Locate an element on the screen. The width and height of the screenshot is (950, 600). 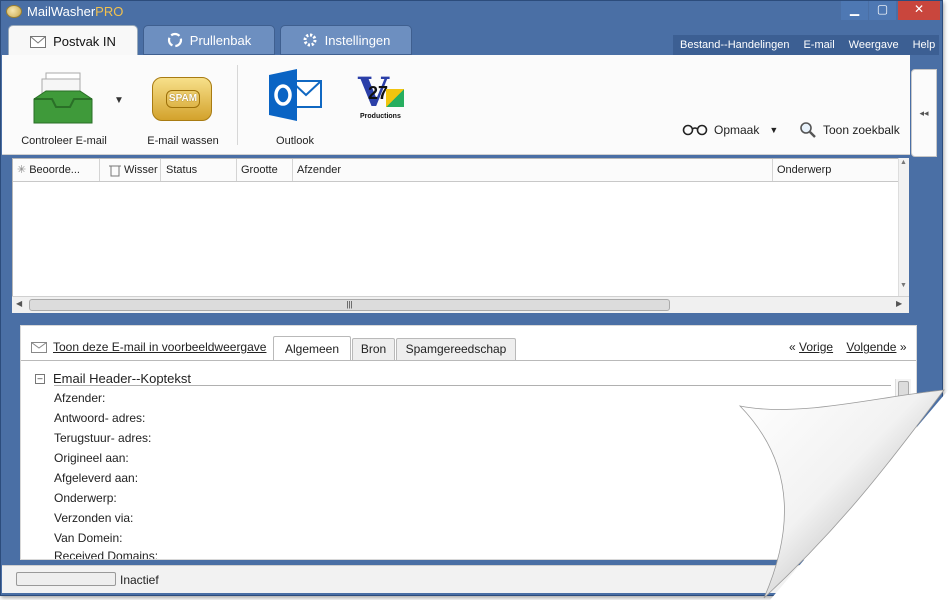
v27-caption: Productions is located at coordinates (380, 116).